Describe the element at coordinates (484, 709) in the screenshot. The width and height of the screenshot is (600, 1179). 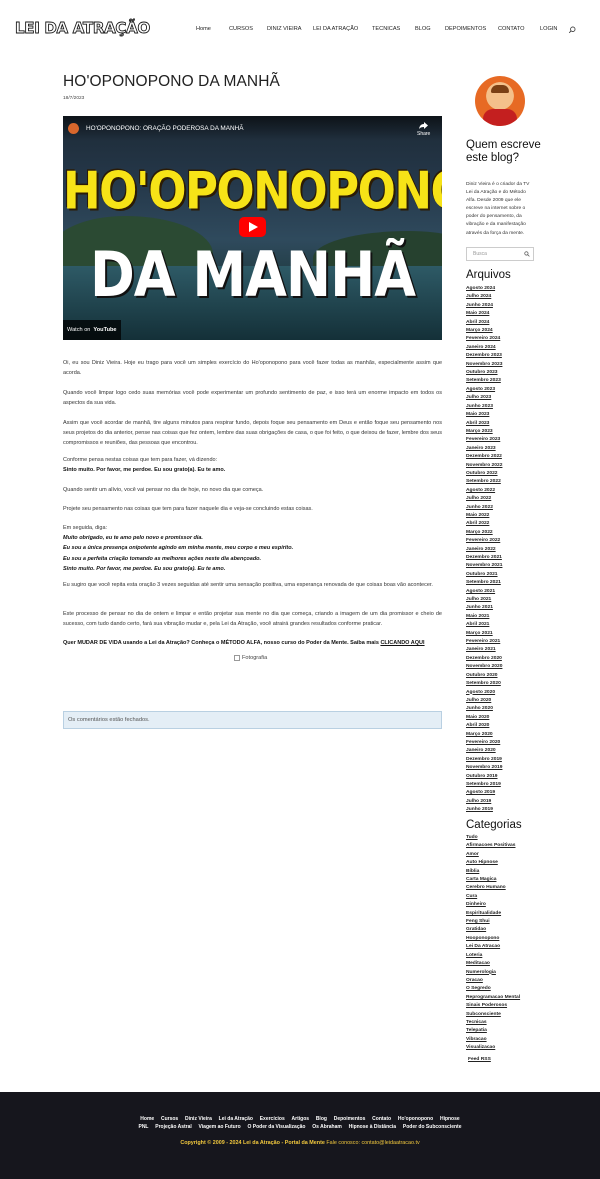
I see `archive-link: Junho 2020` at that location.